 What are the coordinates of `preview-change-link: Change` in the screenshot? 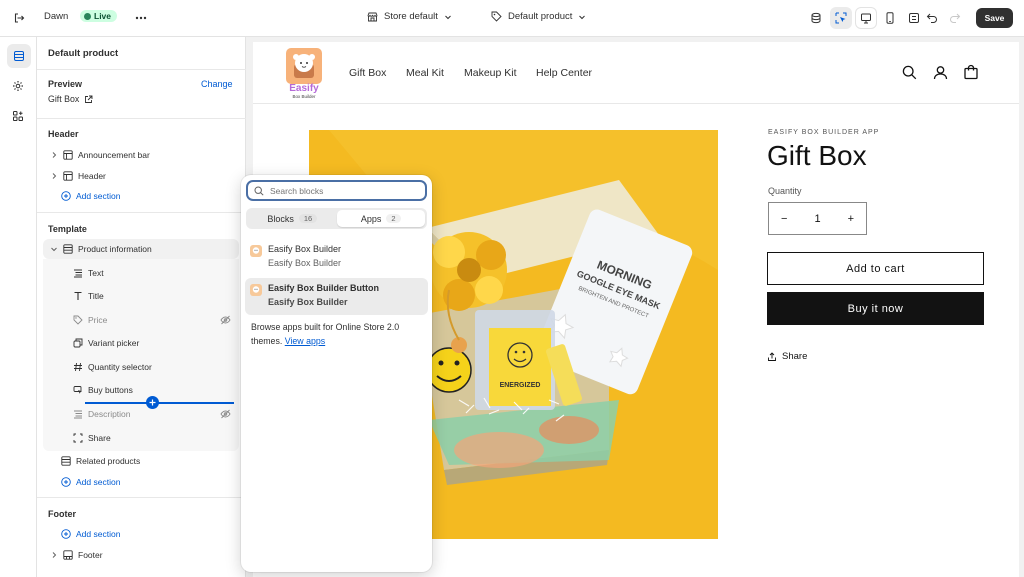 It's located at (217, 84).